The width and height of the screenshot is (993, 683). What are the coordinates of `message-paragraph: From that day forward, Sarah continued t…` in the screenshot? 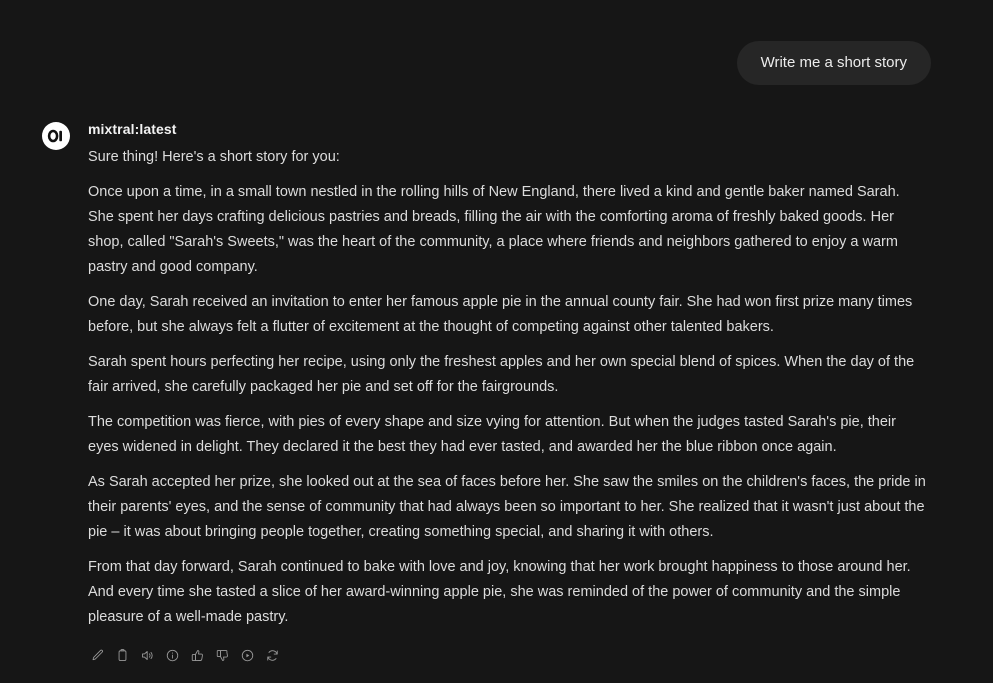 It's located at (499, 592).